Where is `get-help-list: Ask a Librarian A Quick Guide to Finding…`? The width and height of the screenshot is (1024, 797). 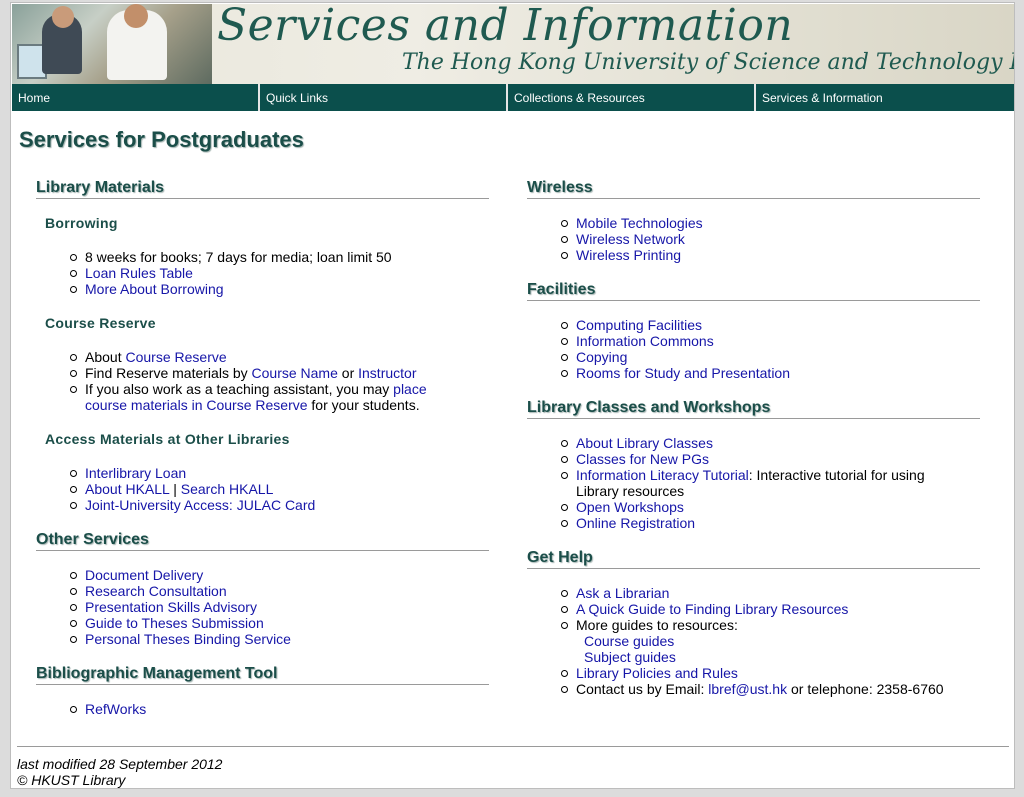 get-help-list: Ask a Librarian A Quick Guide to Finding… is located at coordinates (770, 641).